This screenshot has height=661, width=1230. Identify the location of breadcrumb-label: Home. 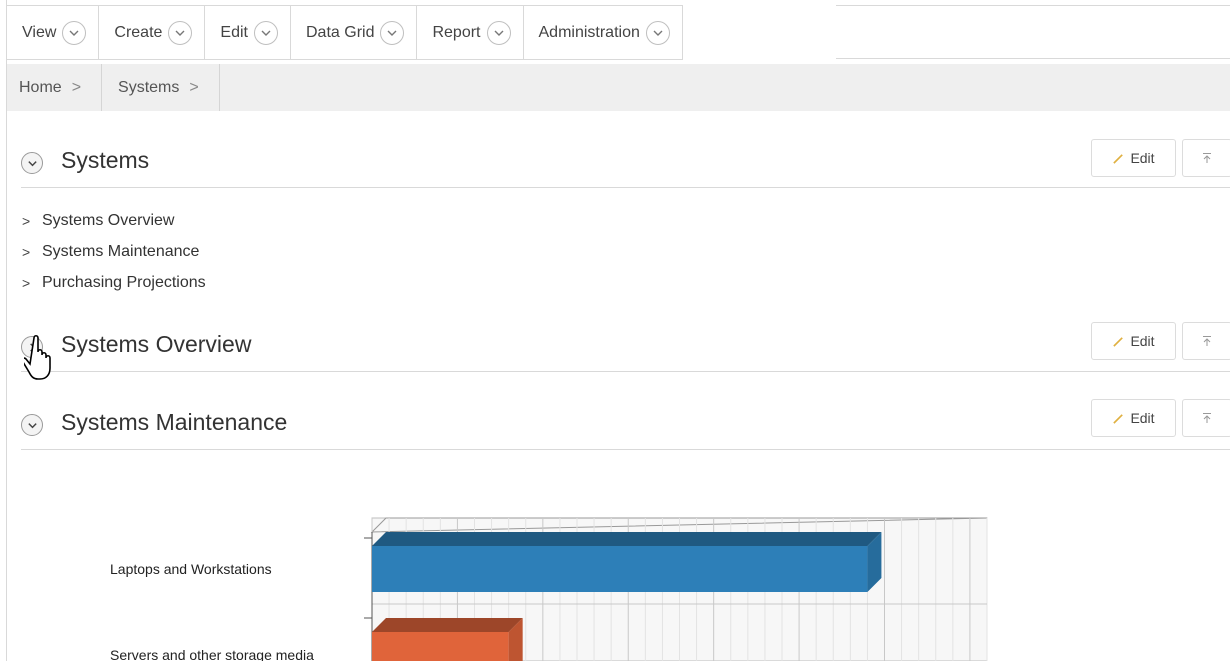
(40, 87).